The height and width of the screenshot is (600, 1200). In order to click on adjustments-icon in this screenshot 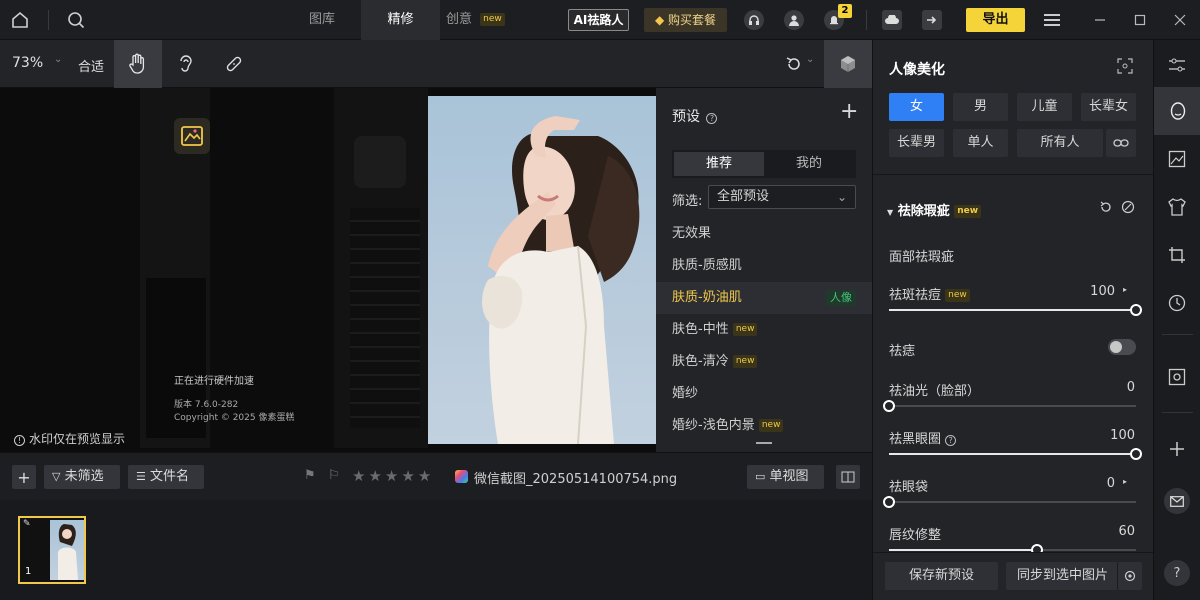, I will do `click(1177, 65)`.